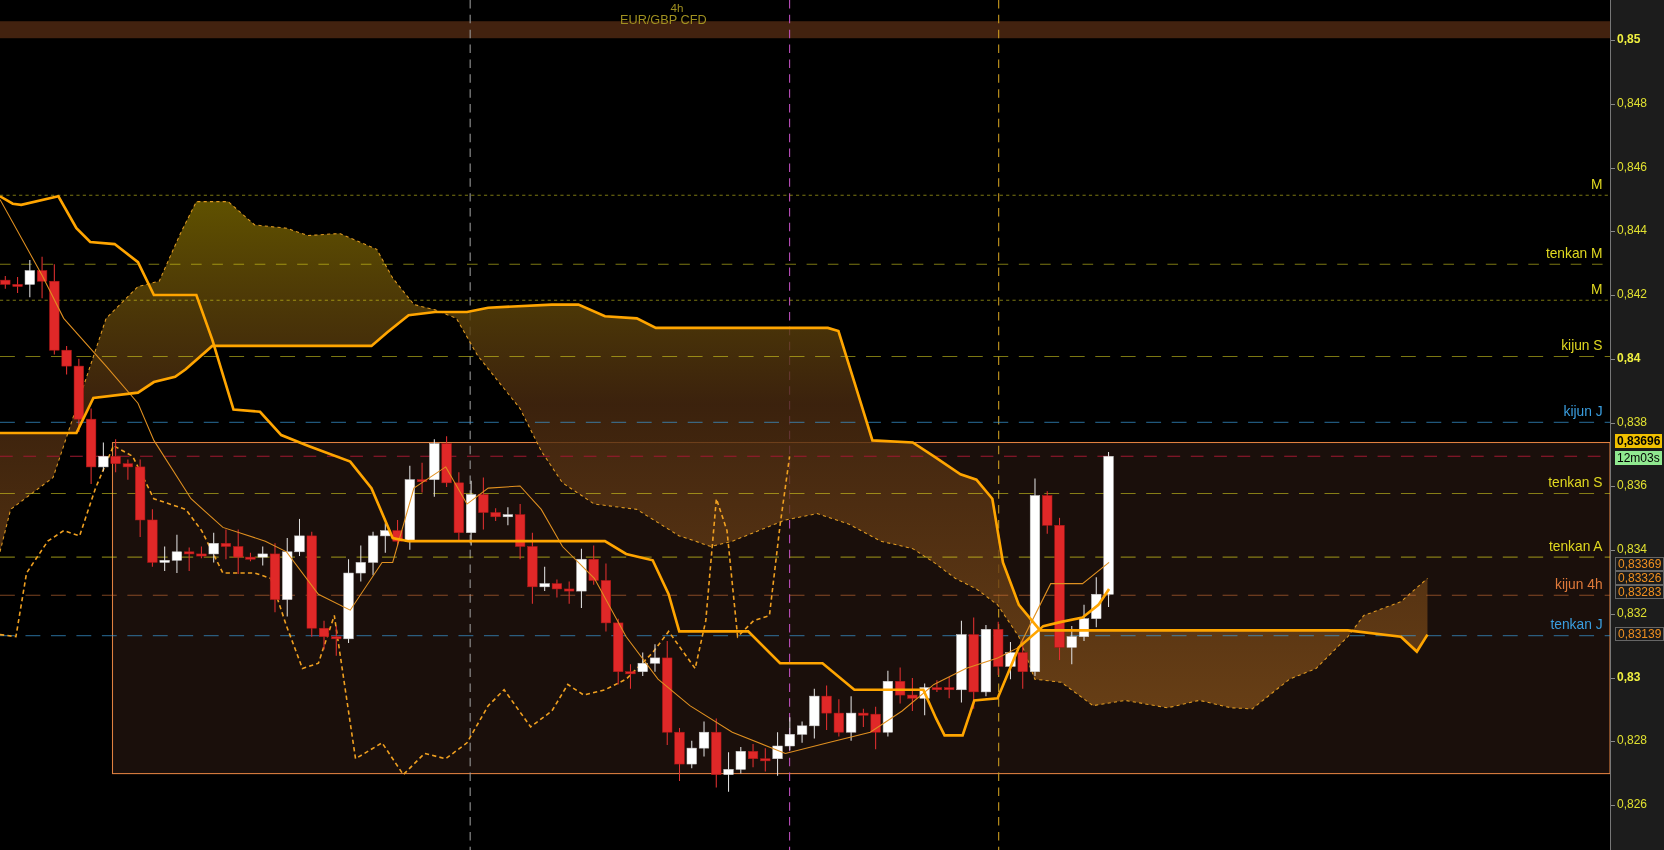  I want to click on level-label: tenkan M, so click(1574, 253).